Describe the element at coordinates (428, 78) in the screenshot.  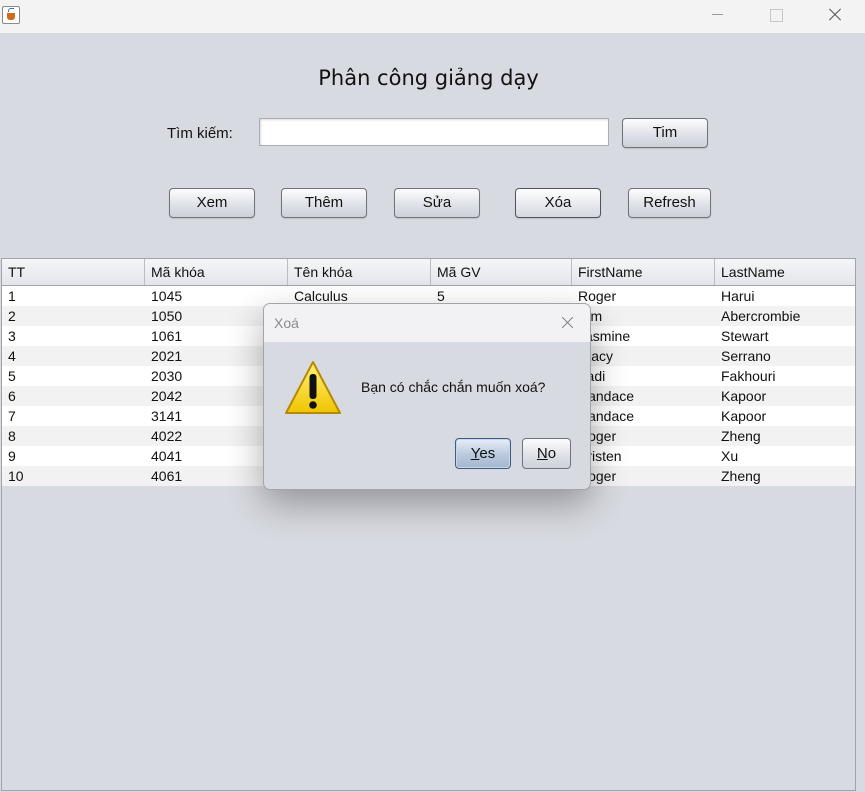
I see `page-title: Phân công giảng dạy` at that location.